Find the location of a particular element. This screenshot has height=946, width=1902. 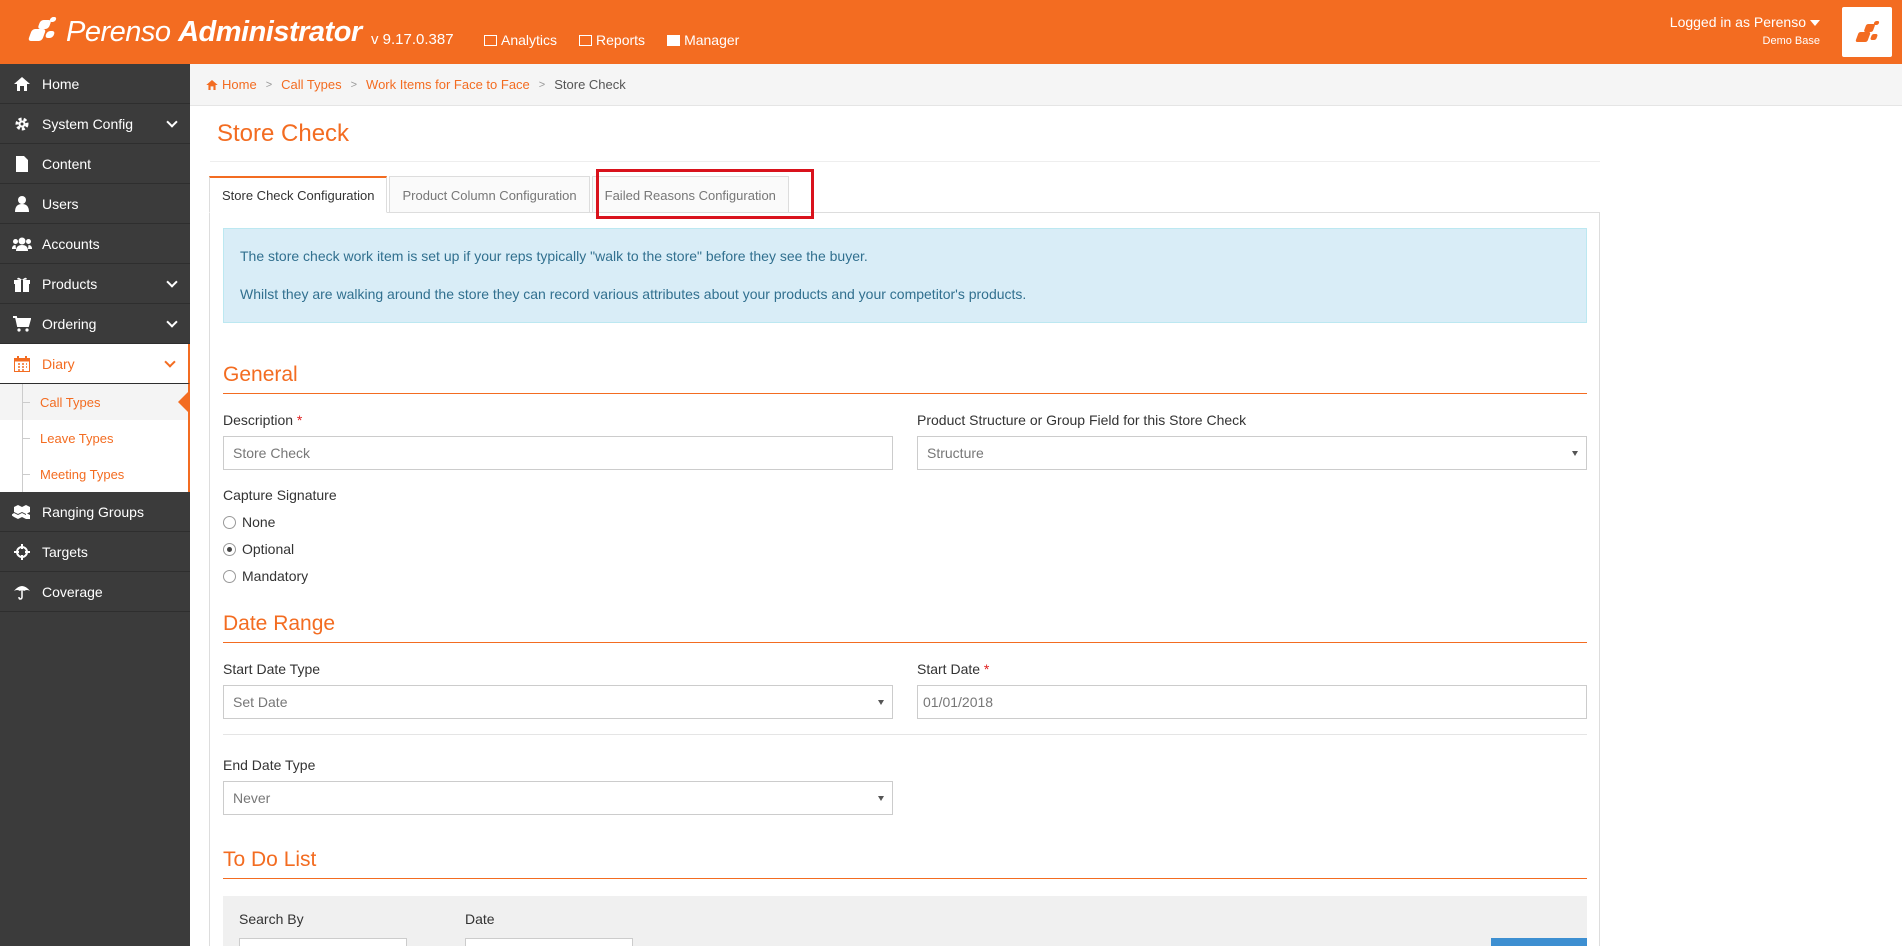

radio-label: Optional is located at coordinates (268, 549).